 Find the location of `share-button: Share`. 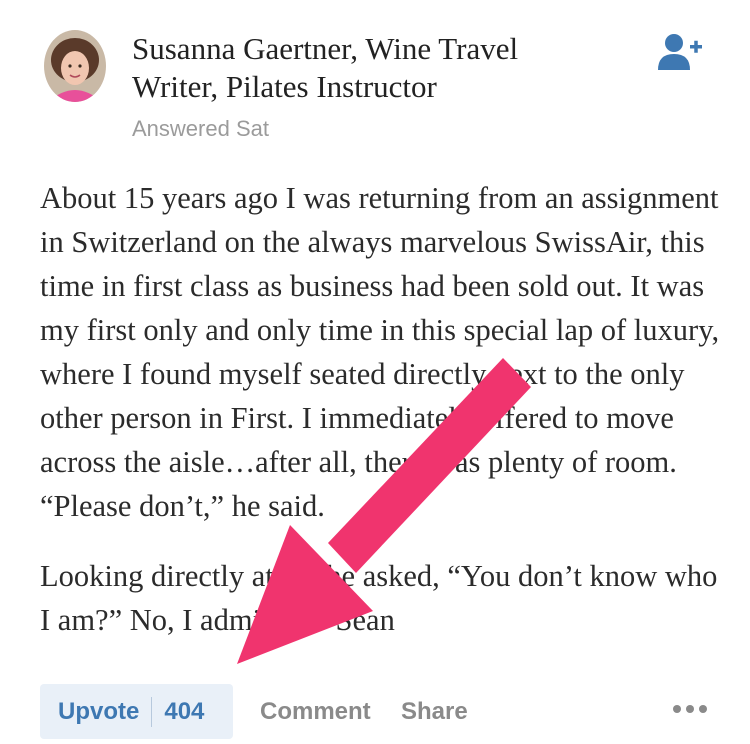

share-button: Share is located at coordinates (434, 712).